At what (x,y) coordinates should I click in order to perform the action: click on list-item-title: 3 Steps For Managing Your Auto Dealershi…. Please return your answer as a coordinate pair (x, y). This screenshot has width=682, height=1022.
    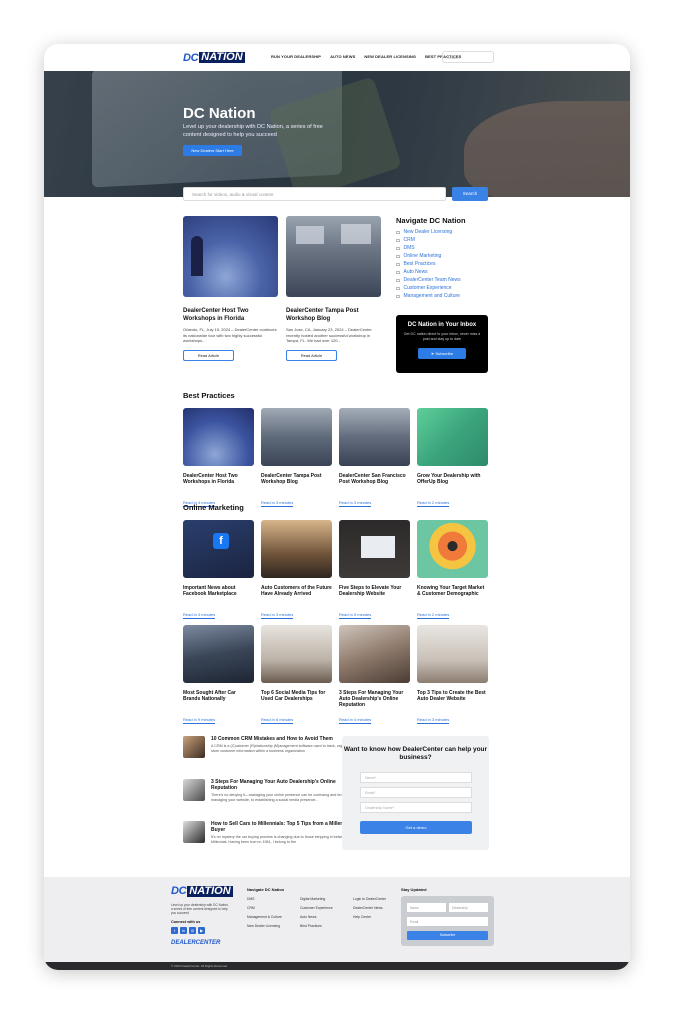
    Looking at the image, I should click on (287, 785).